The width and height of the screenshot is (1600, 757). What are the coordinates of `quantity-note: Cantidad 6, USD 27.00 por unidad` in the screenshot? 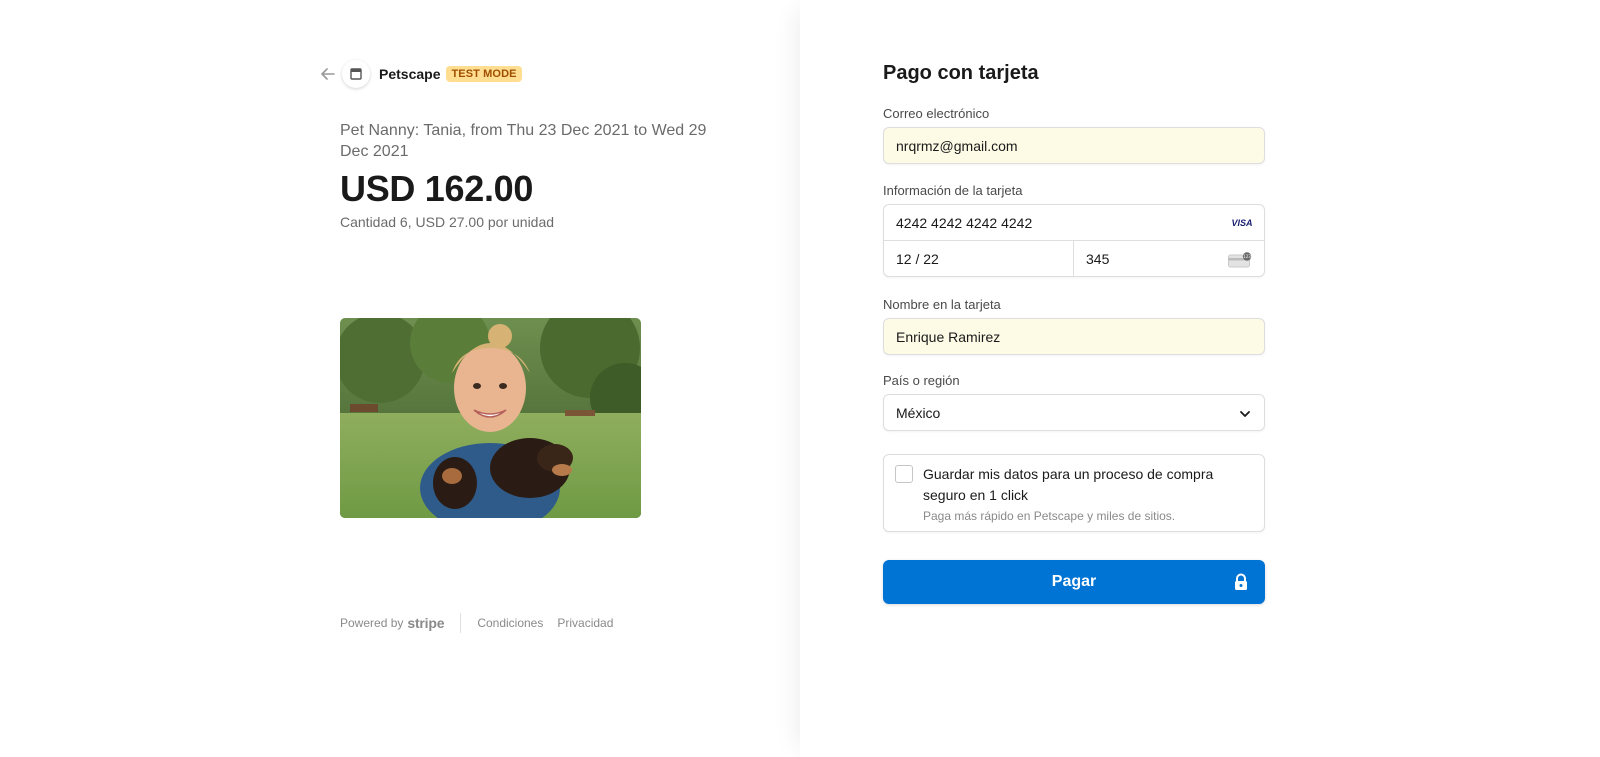 It's located at (447, 222).